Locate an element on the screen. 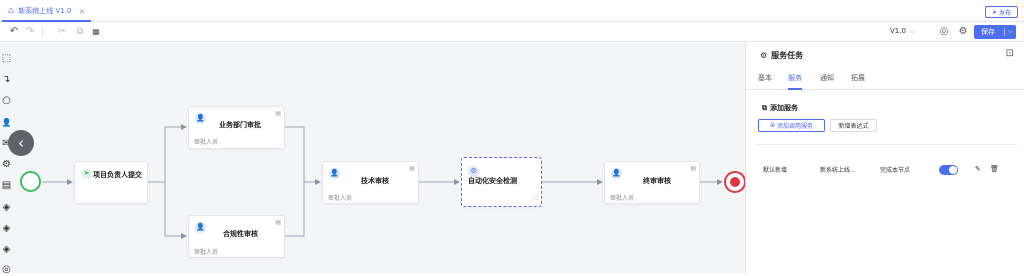  tab-extend: 拓展 is located at coordinates (858, 81).